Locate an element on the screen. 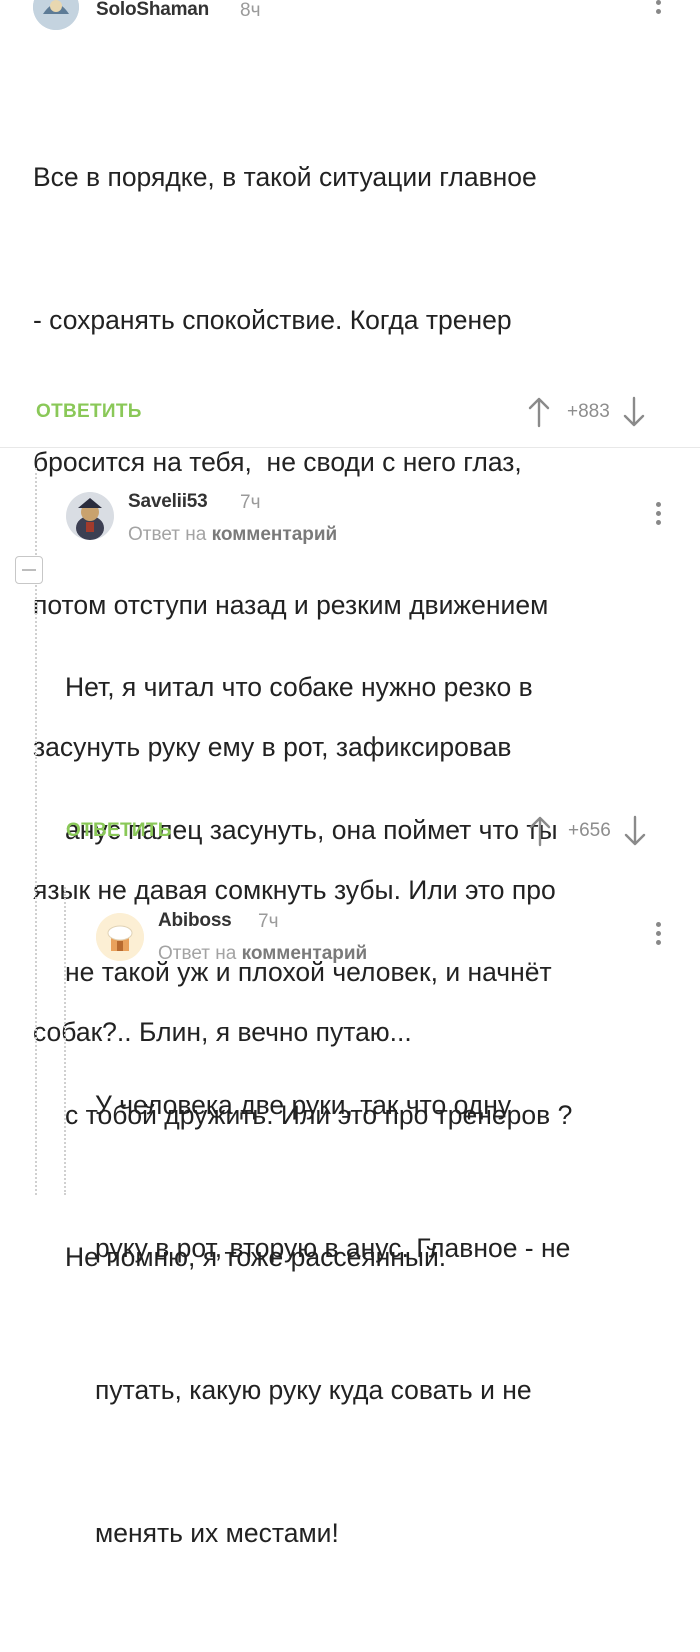 This screenshot has height=1652, width=700. minus-square-icon is located at coordinates (29, 570).